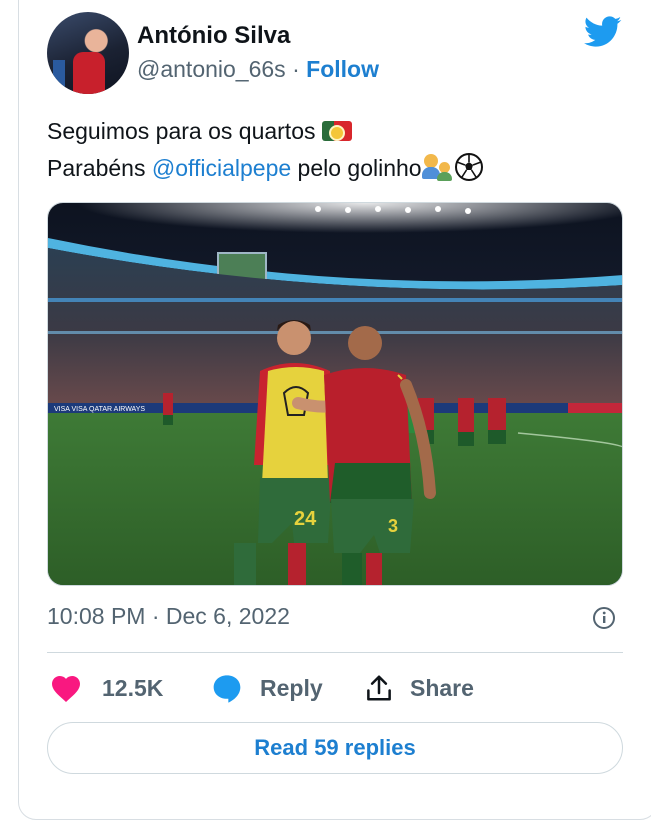  What do you see at coordinates (393, 526) in the screenshot?
I see `jersey-number-right: 3` at bounding box center [393, 526].